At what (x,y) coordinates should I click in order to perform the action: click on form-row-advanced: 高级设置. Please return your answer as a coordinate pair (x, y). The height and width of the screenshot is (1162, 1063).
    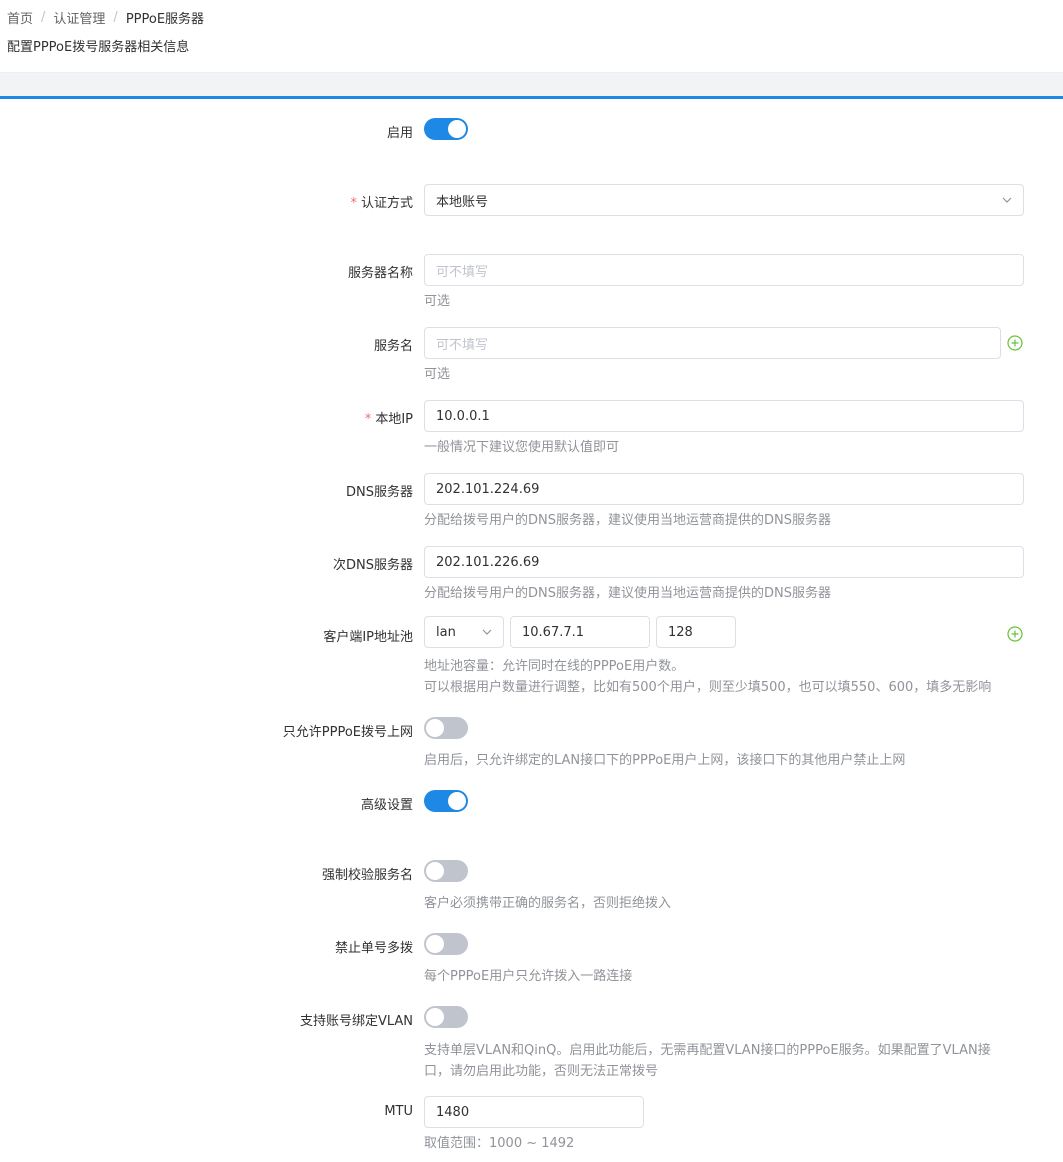
    Looking at the image, I should click on (531, 801).